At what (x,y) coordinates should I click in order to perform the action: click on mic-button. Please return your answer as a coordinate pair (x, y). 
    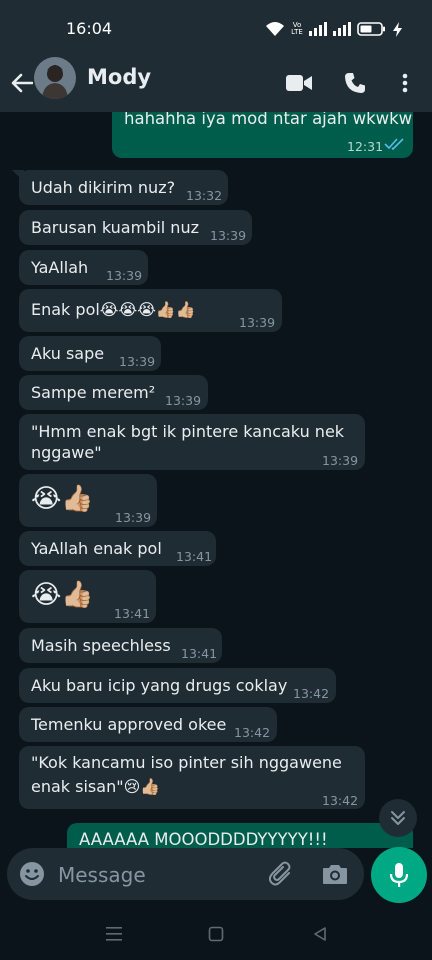
    Looking at the image, I should click on (399, 875).